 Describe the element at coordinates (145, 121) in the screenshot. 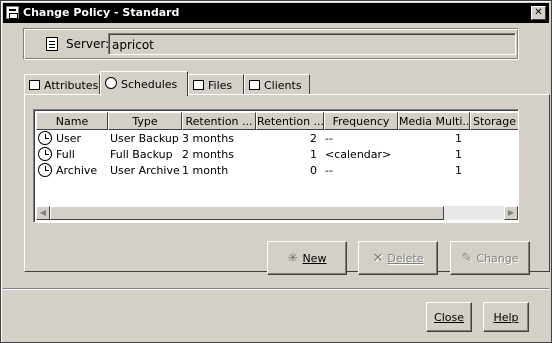

I see `column-header-type: Type` at that location.